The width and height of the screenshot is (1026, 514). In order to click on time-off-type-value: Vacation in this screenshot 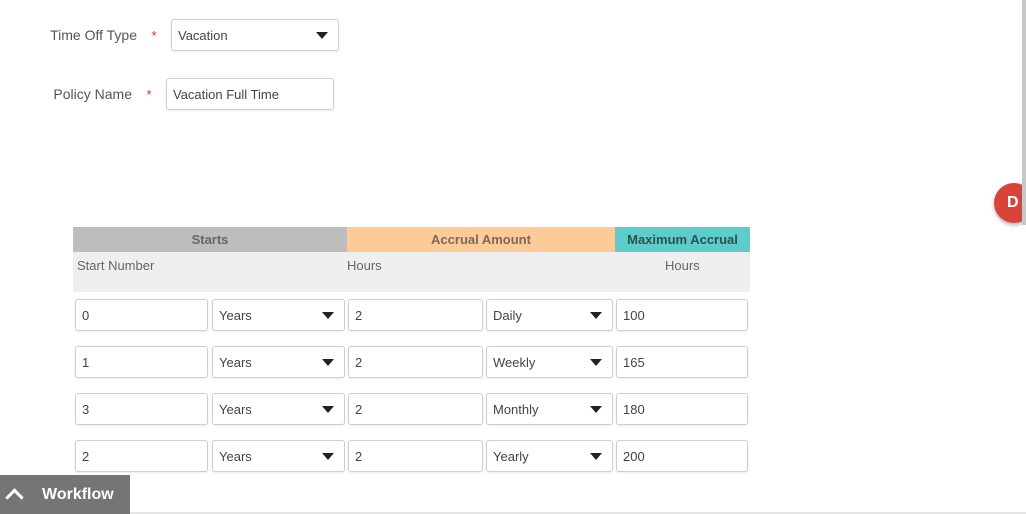, I will do `click(203, 35)`.